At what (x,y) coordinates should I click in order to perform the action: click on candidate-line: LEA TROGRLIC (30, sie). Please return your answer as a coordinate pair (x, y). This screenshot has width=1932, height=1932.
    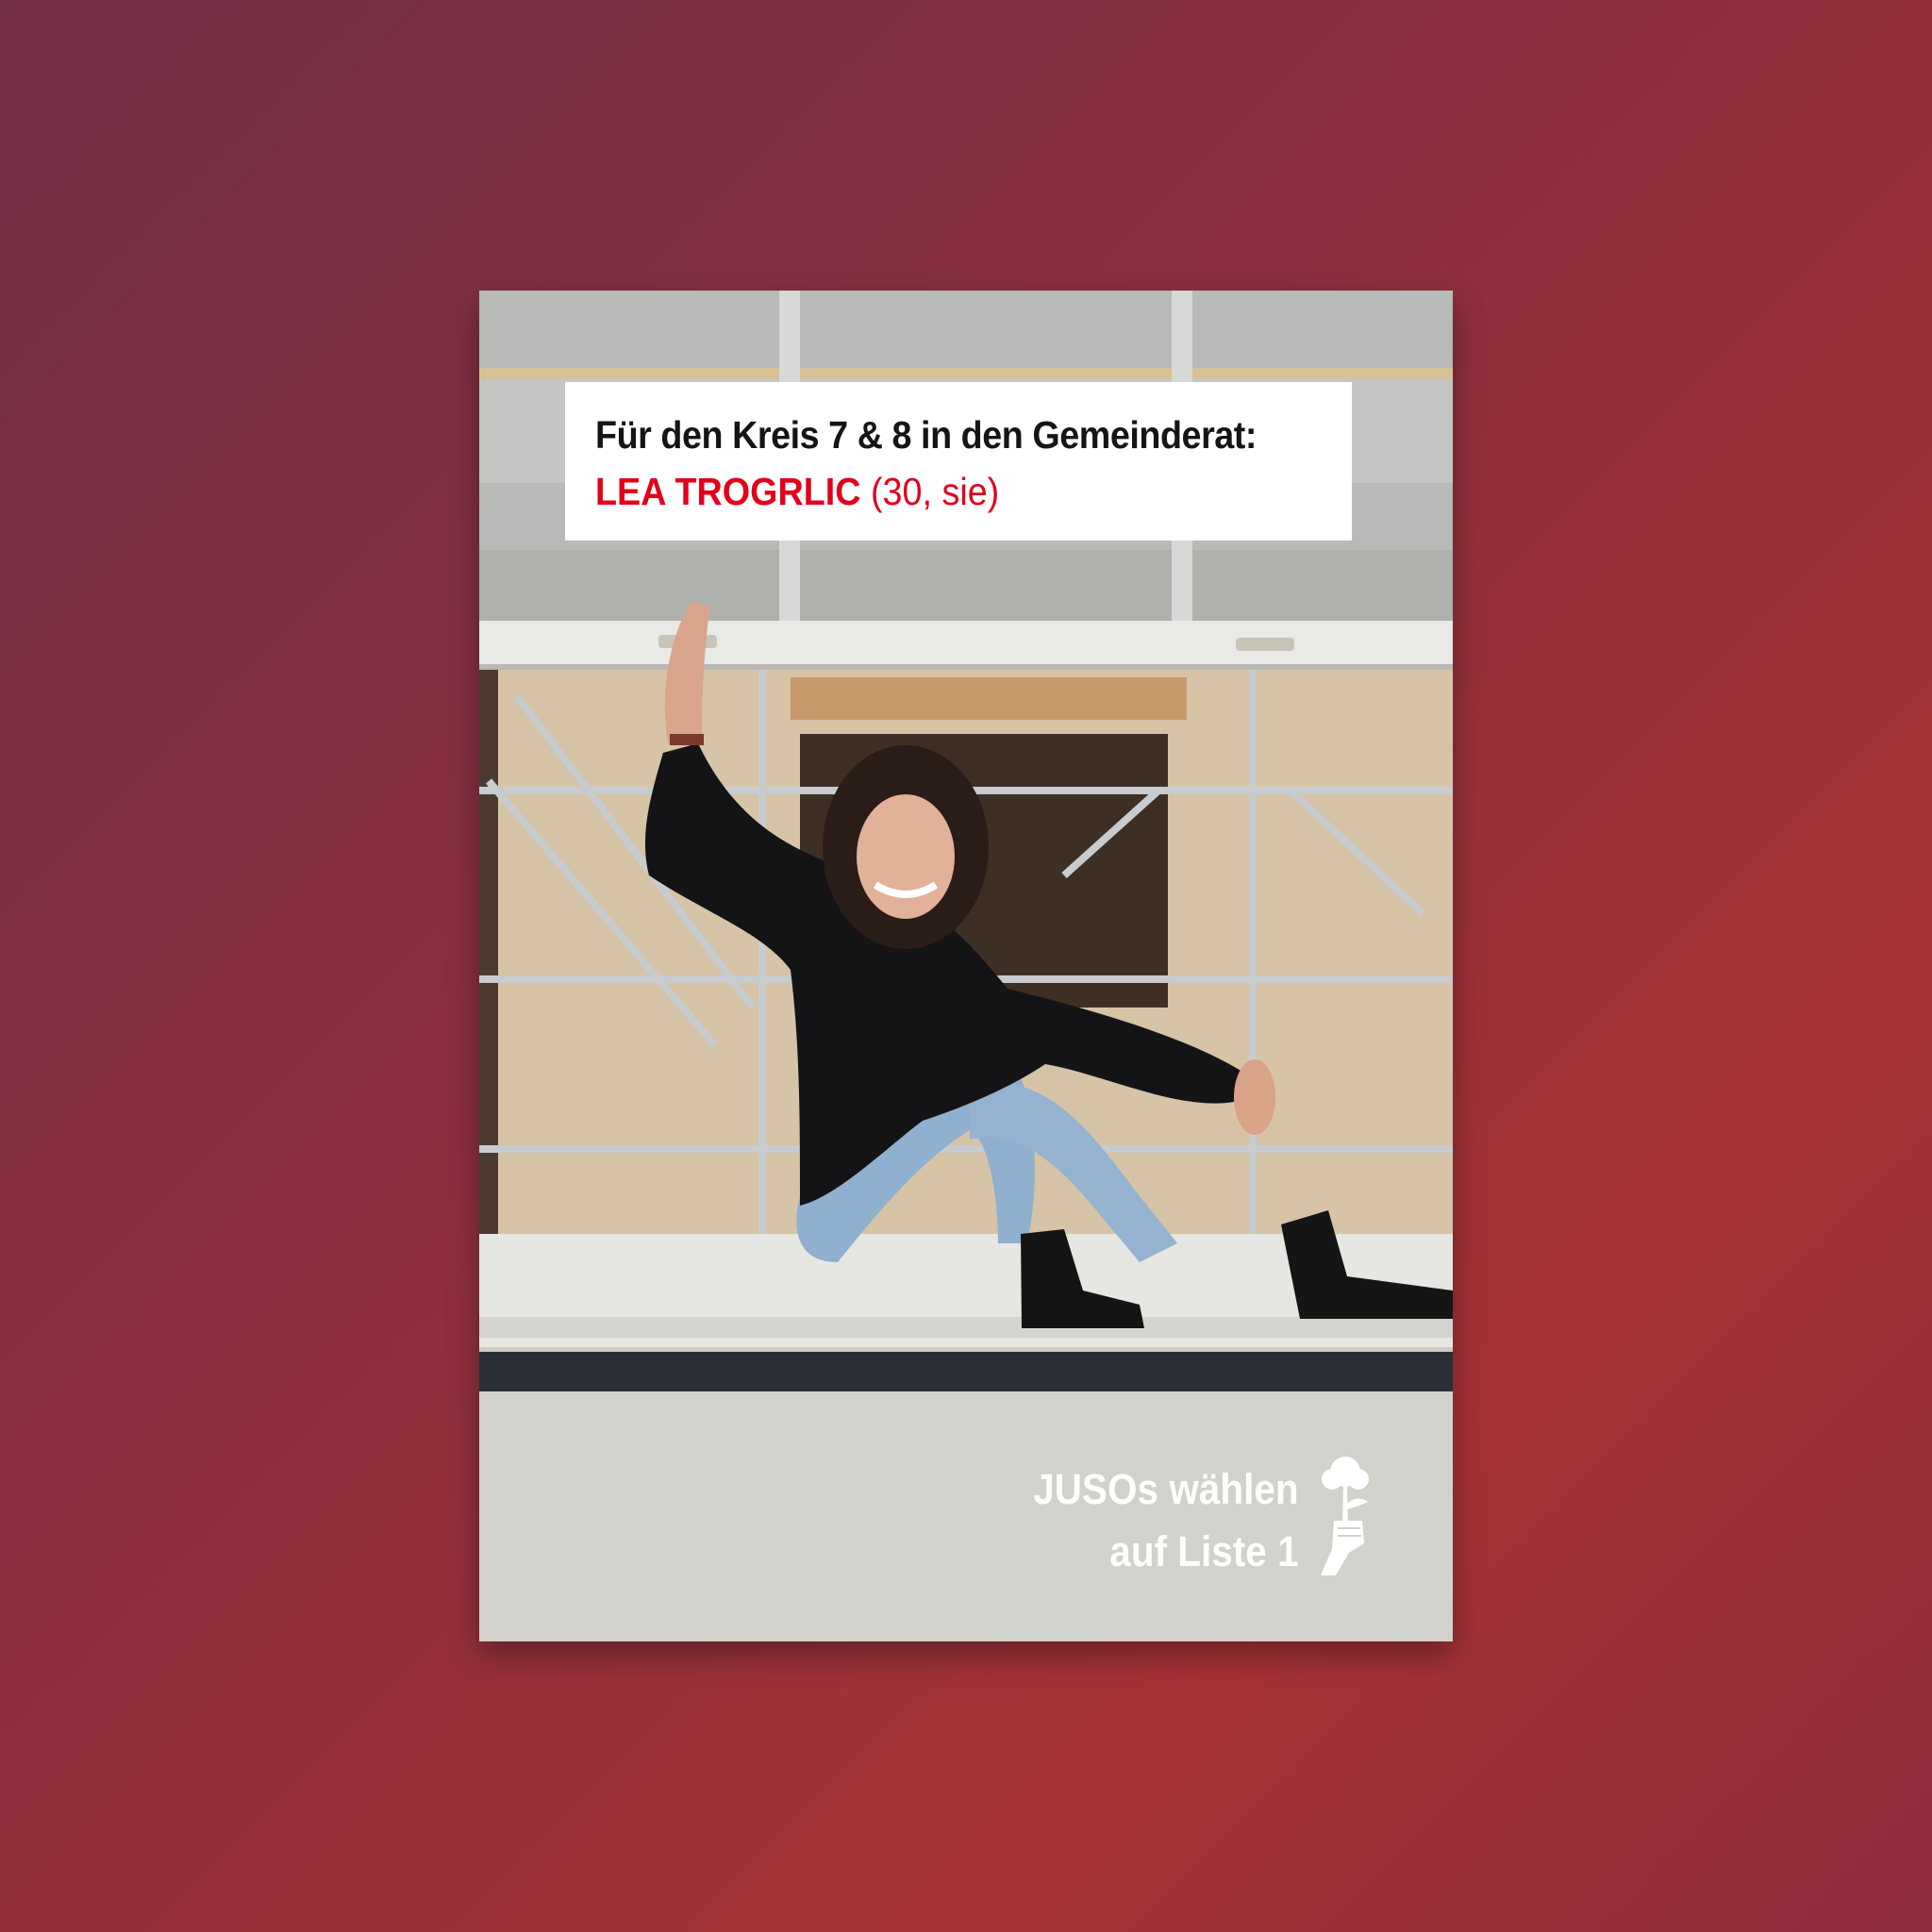
    Looking at the image, I should click on (943, 491).